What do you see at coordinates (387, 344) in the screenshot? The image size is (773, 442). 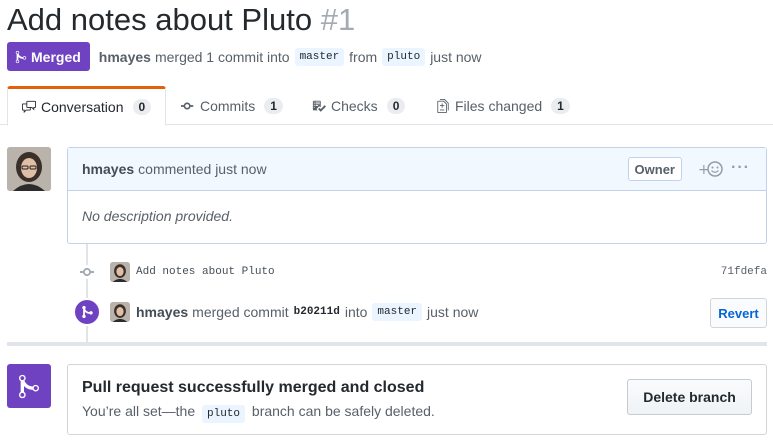 I see `timeline-divider` at bounding box center [387, 344].